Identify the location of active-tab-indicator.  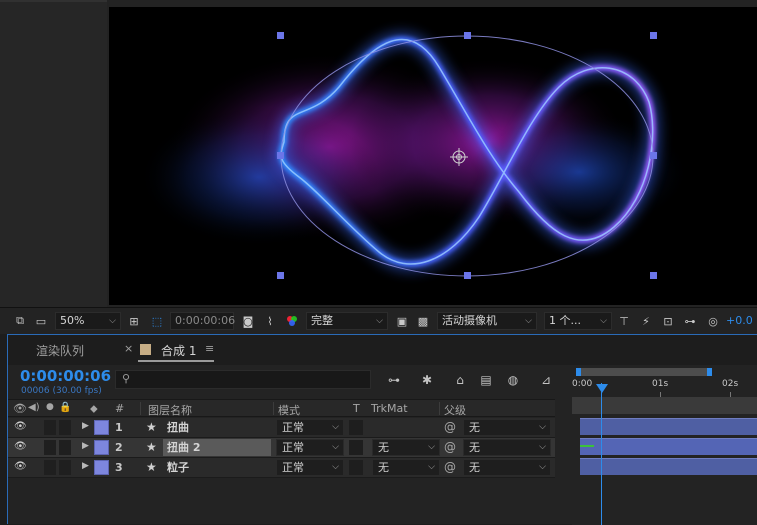
(176, 361).